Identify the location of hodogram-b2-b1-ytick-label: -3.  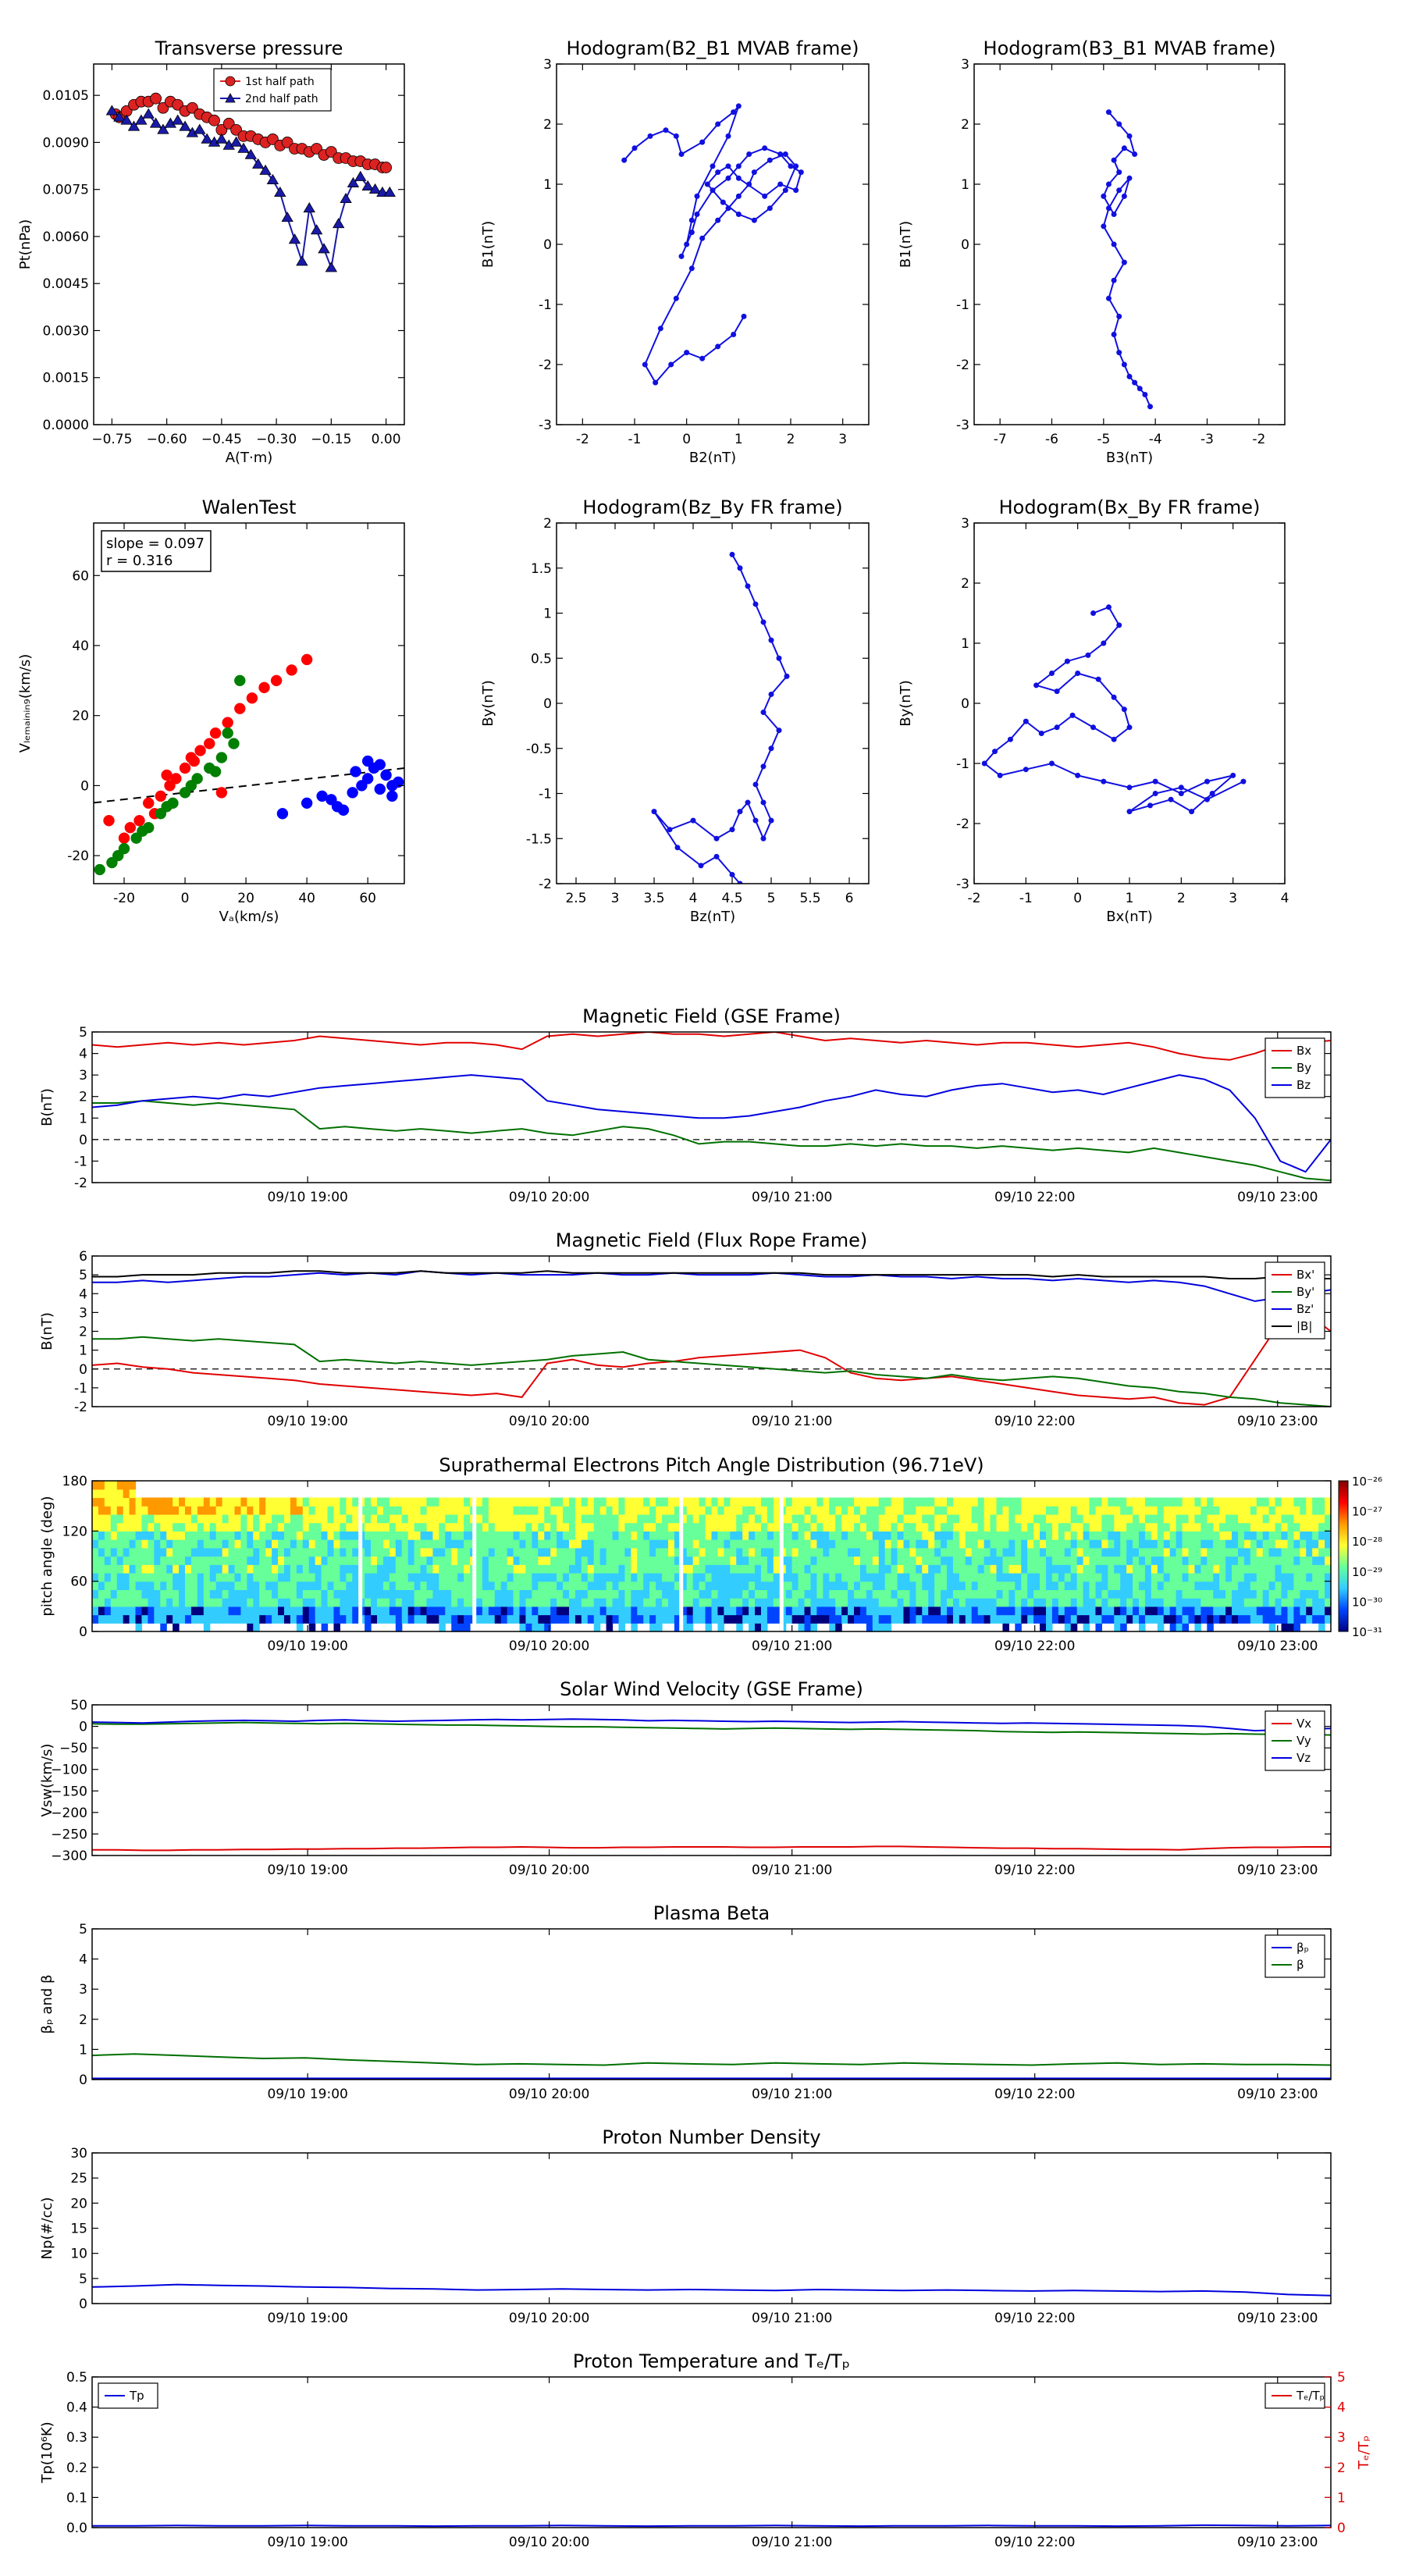
(545, 425).